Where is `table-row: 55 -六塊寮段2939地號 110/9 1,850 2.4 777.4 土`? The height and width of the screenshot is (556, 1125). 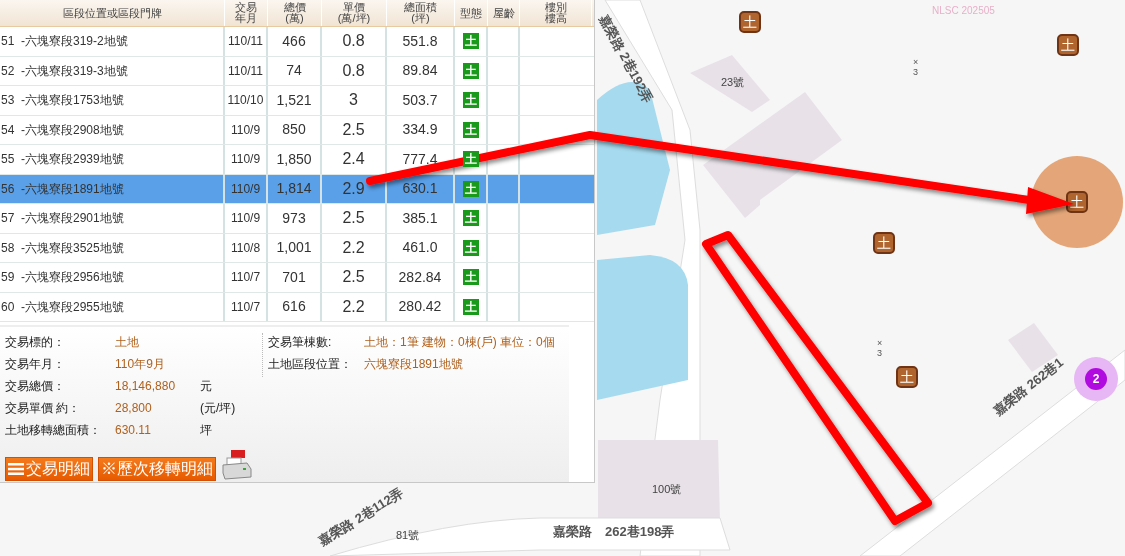
table-row: 55 -六塊寮段2939地號 110/9 1,850 2.4 777.4 土 is located at coordinates (297, 160).